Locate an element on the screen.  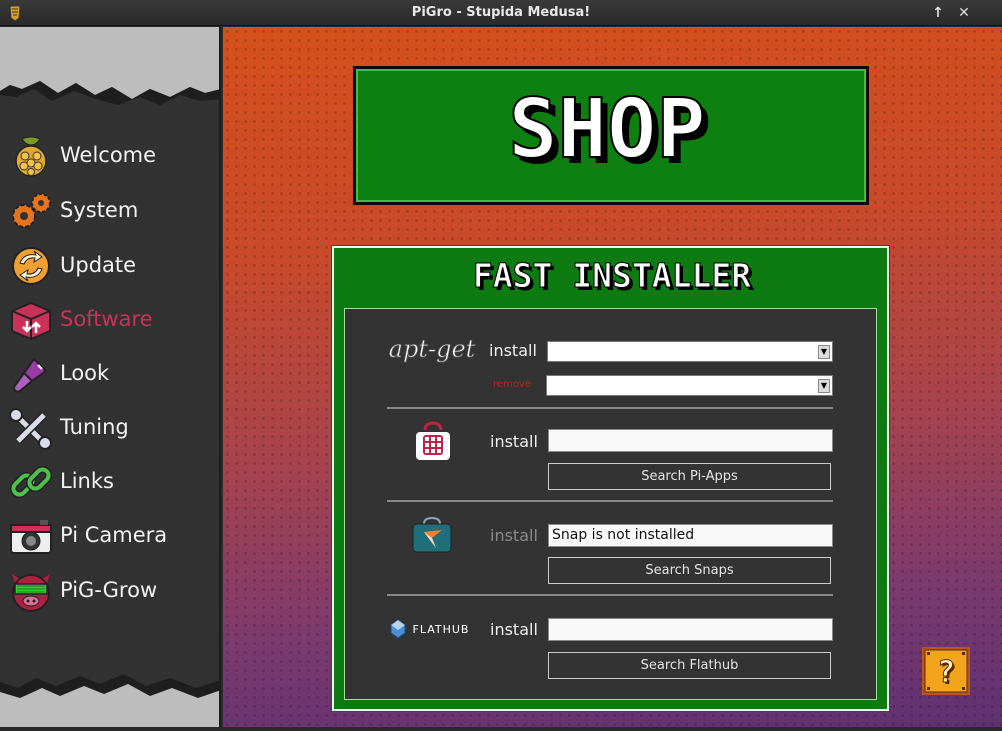
sidebar-item-label: Update is located at coordinates (98, 265).